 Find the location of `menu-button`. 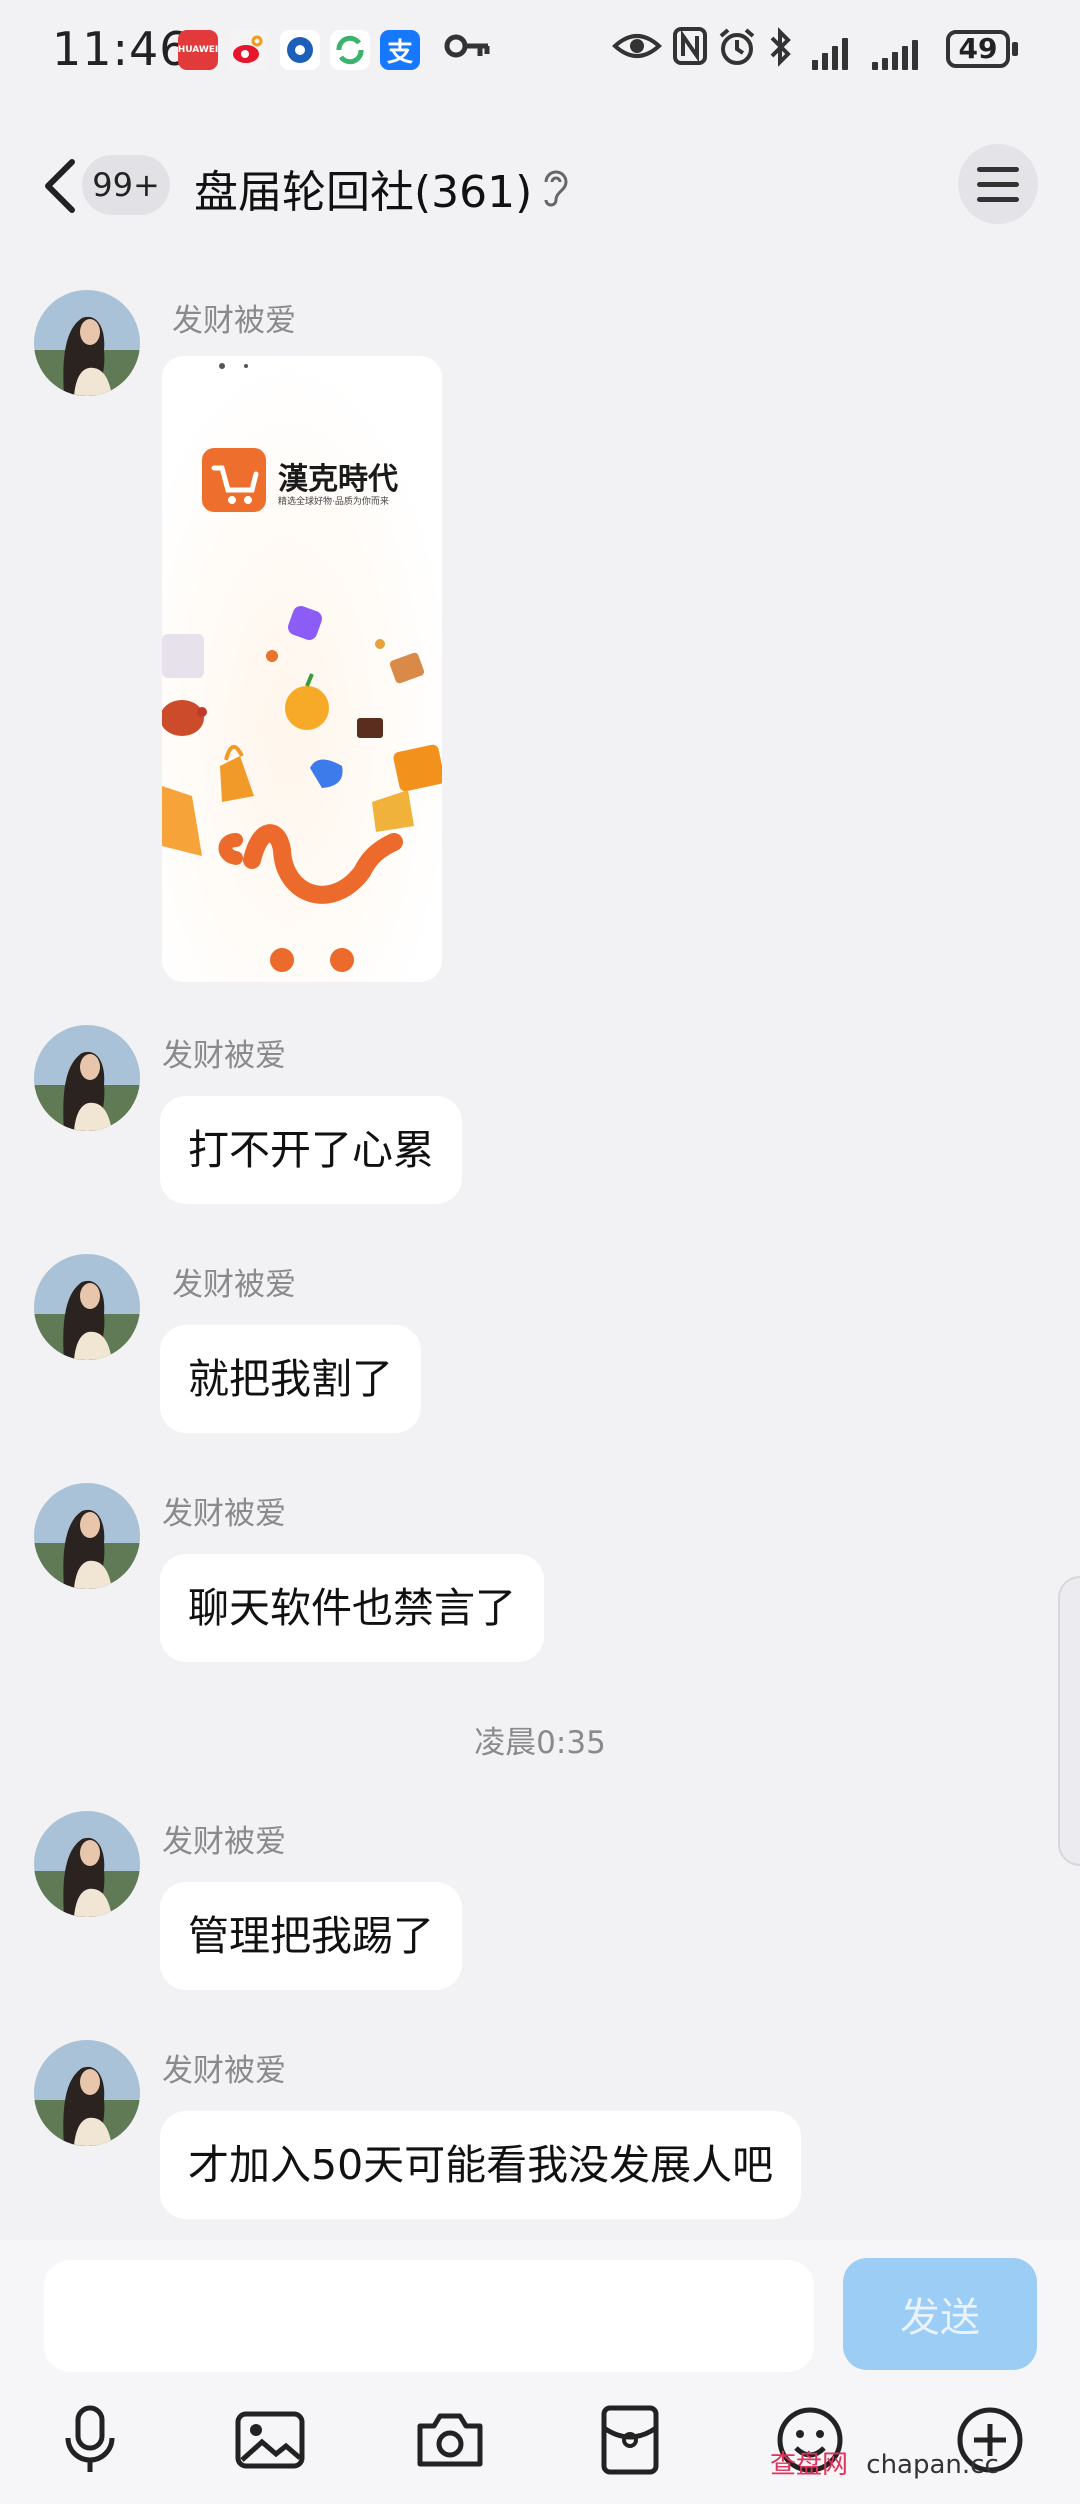

menu-button is located at coordinates (998, 184).